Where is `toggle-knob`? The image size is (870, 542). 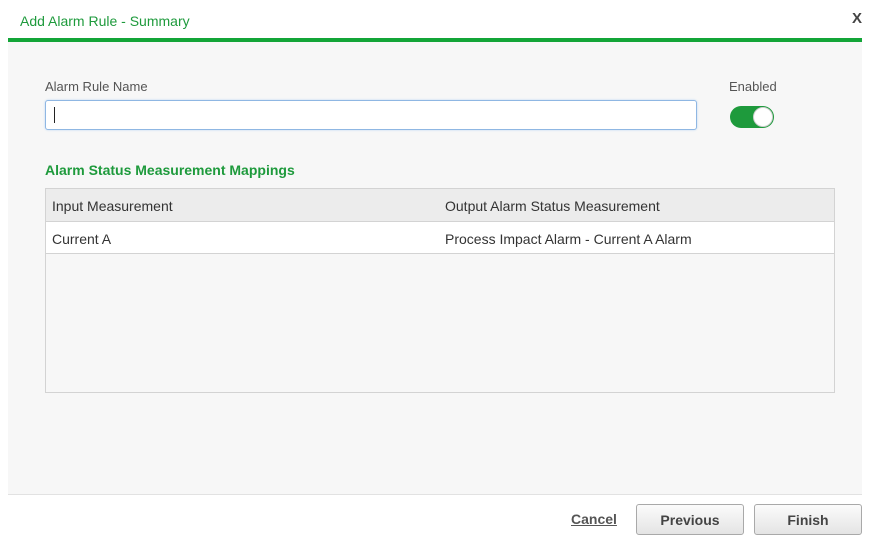 toggle-knob is located at coordinates (763, 117).